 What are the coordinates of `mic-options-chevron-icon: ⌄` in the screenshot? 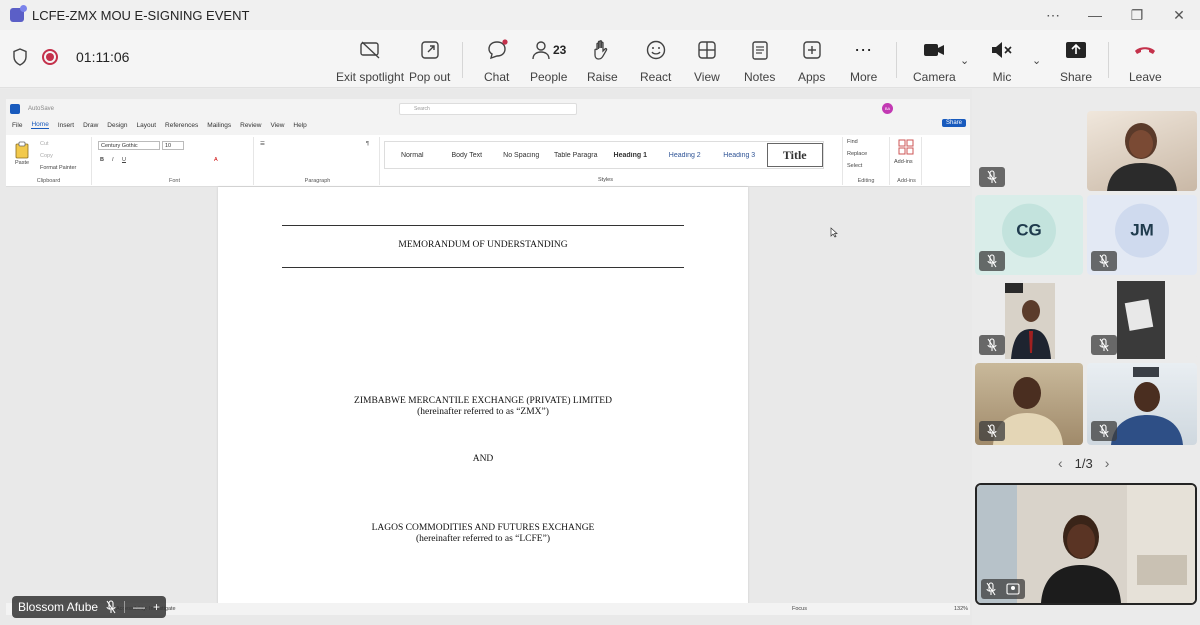 It's located at (1036, 60).